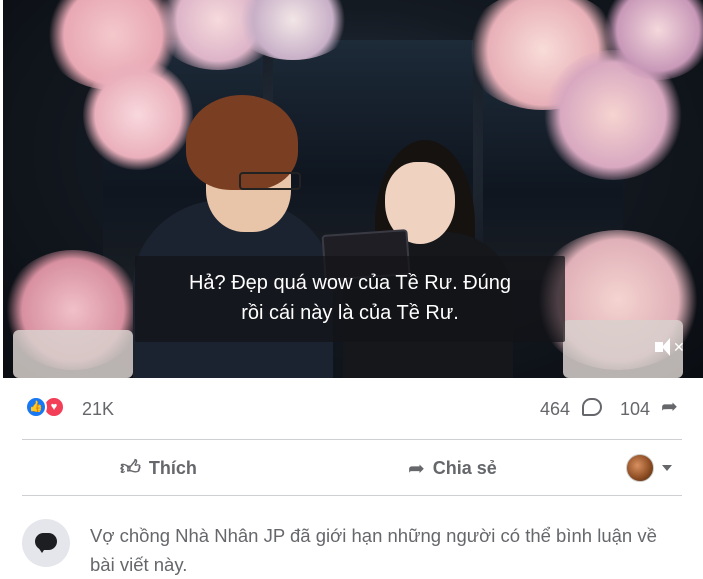 This screenshot has width=703, height=579. What do you see at coordinates (464, 467) in the screenshot?
I see `share-label: Chia sẻ` at bounding box center [464, 467].